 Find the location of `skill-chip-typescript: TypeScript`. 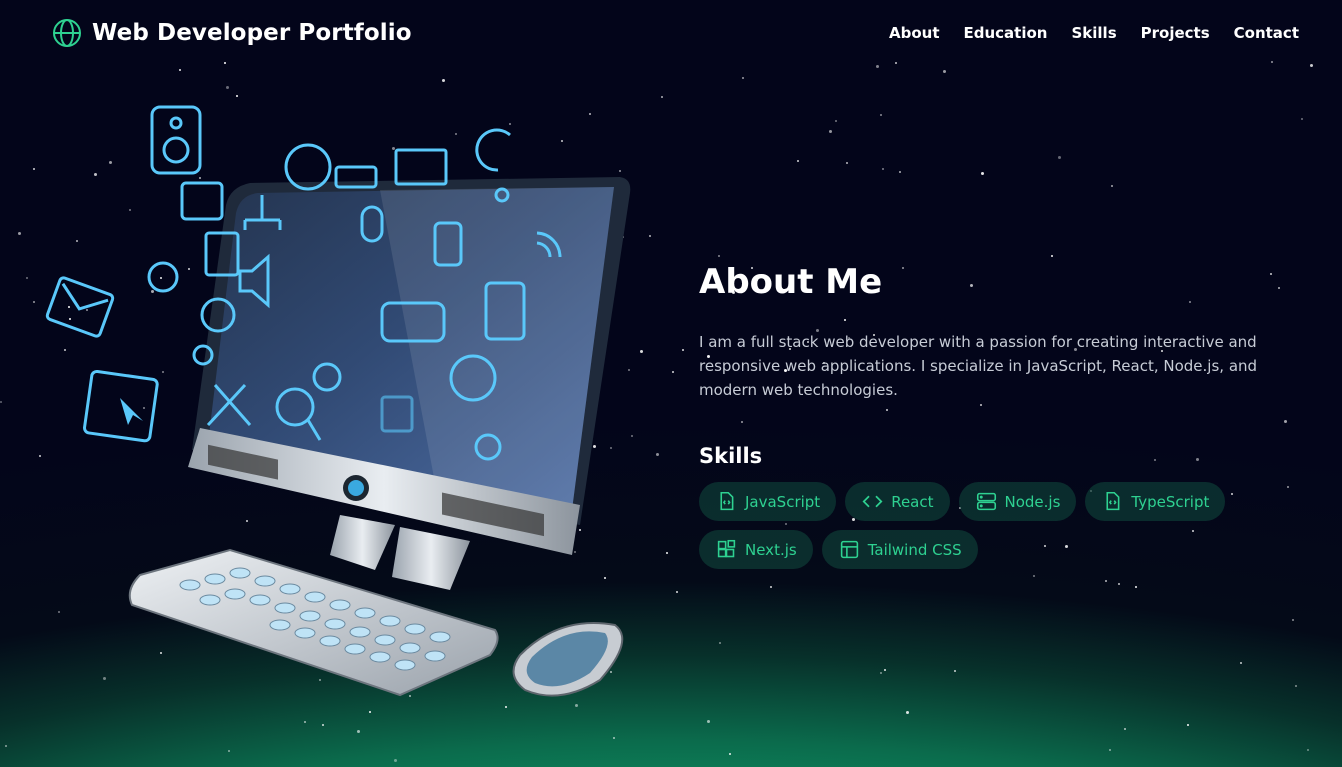

skill-chip-typescript: TypeScript is located at coordinates (1155, 501).